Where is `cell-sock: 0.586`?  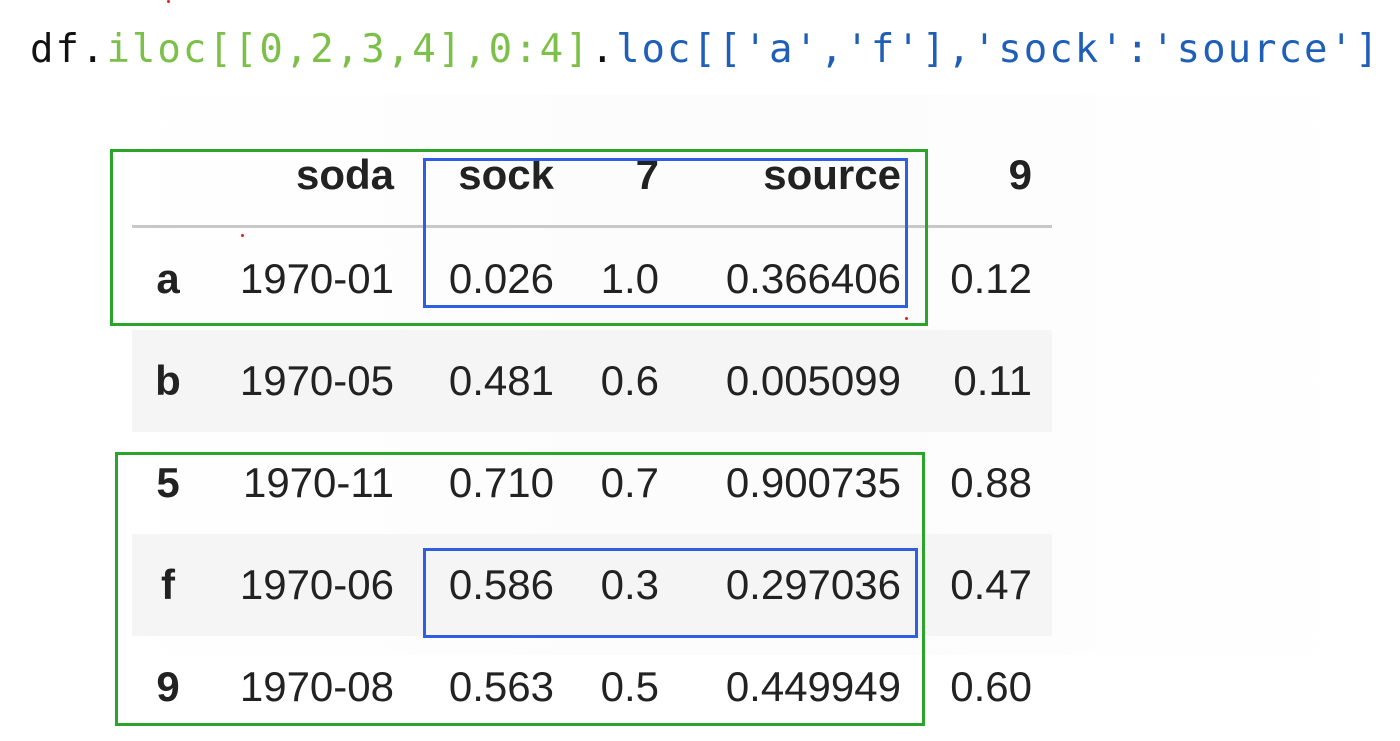 cell-sock: 0.586 is located at coordinates (474, 585).